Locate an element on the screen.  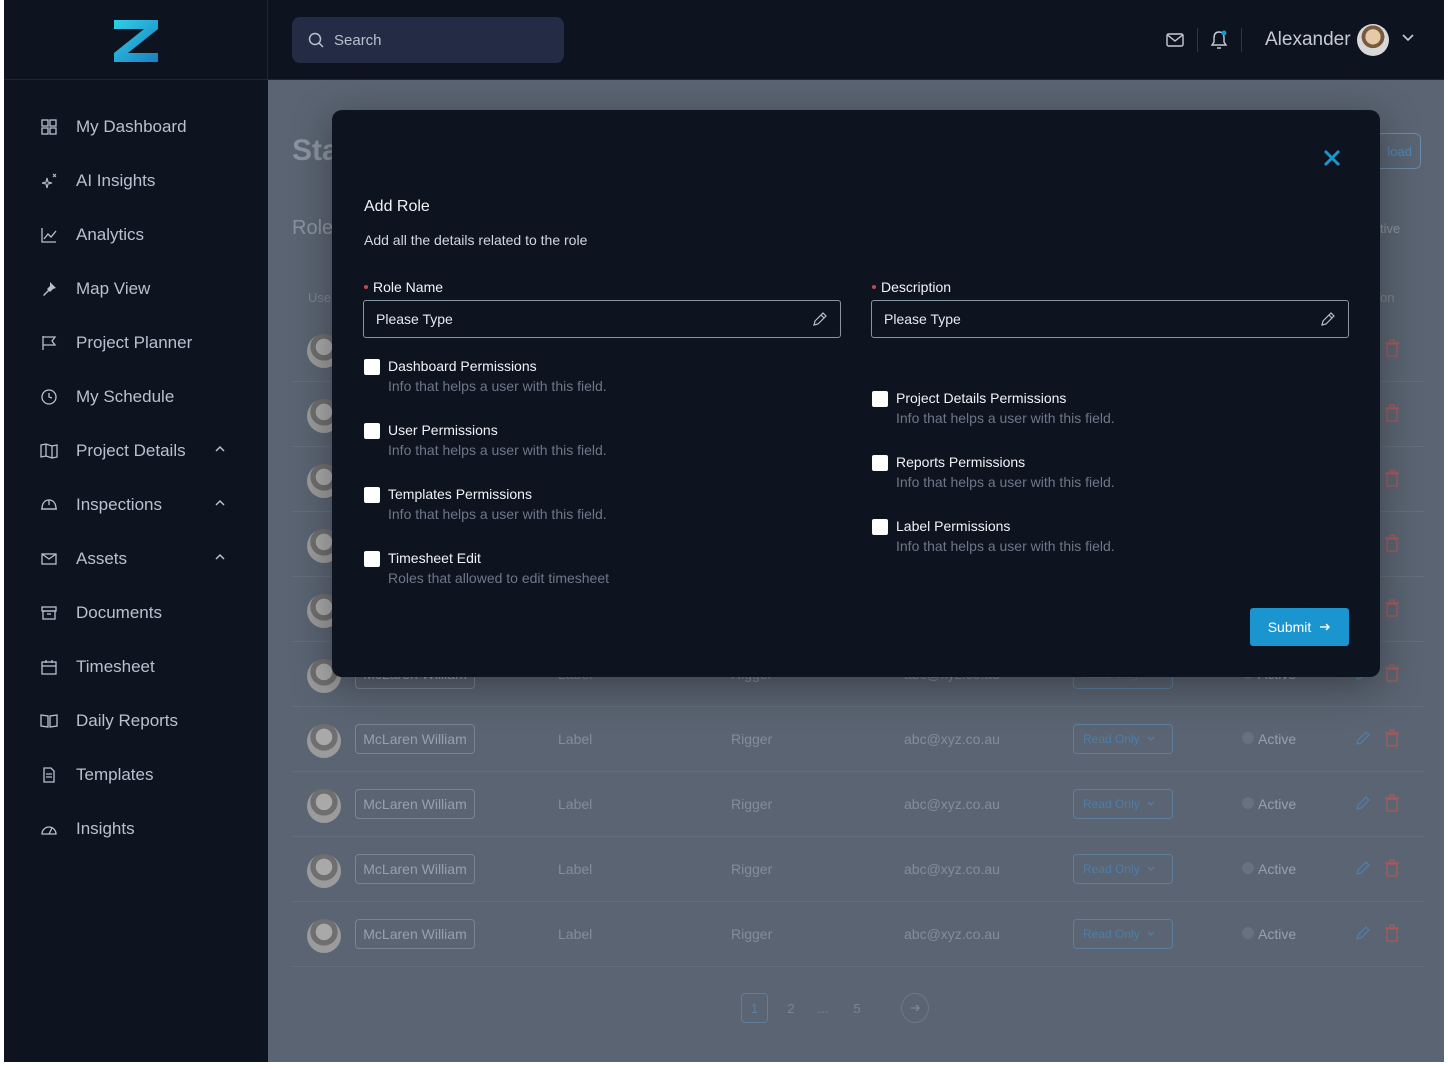
submit-button: Submit is located at coordinates (1299, 627).